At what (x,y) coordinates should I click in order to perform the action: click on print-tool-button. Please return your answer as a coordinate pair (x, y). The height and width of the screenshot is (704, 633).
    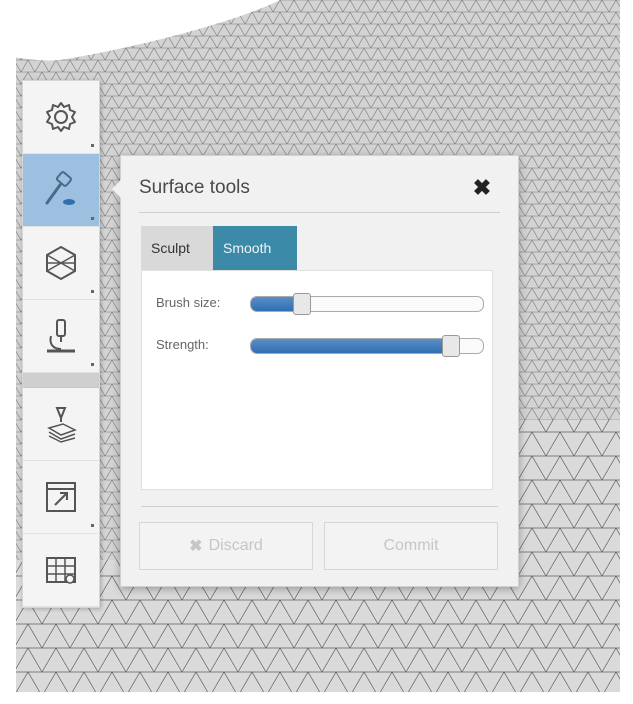
    Looking at the image, I should click on (61, 424).